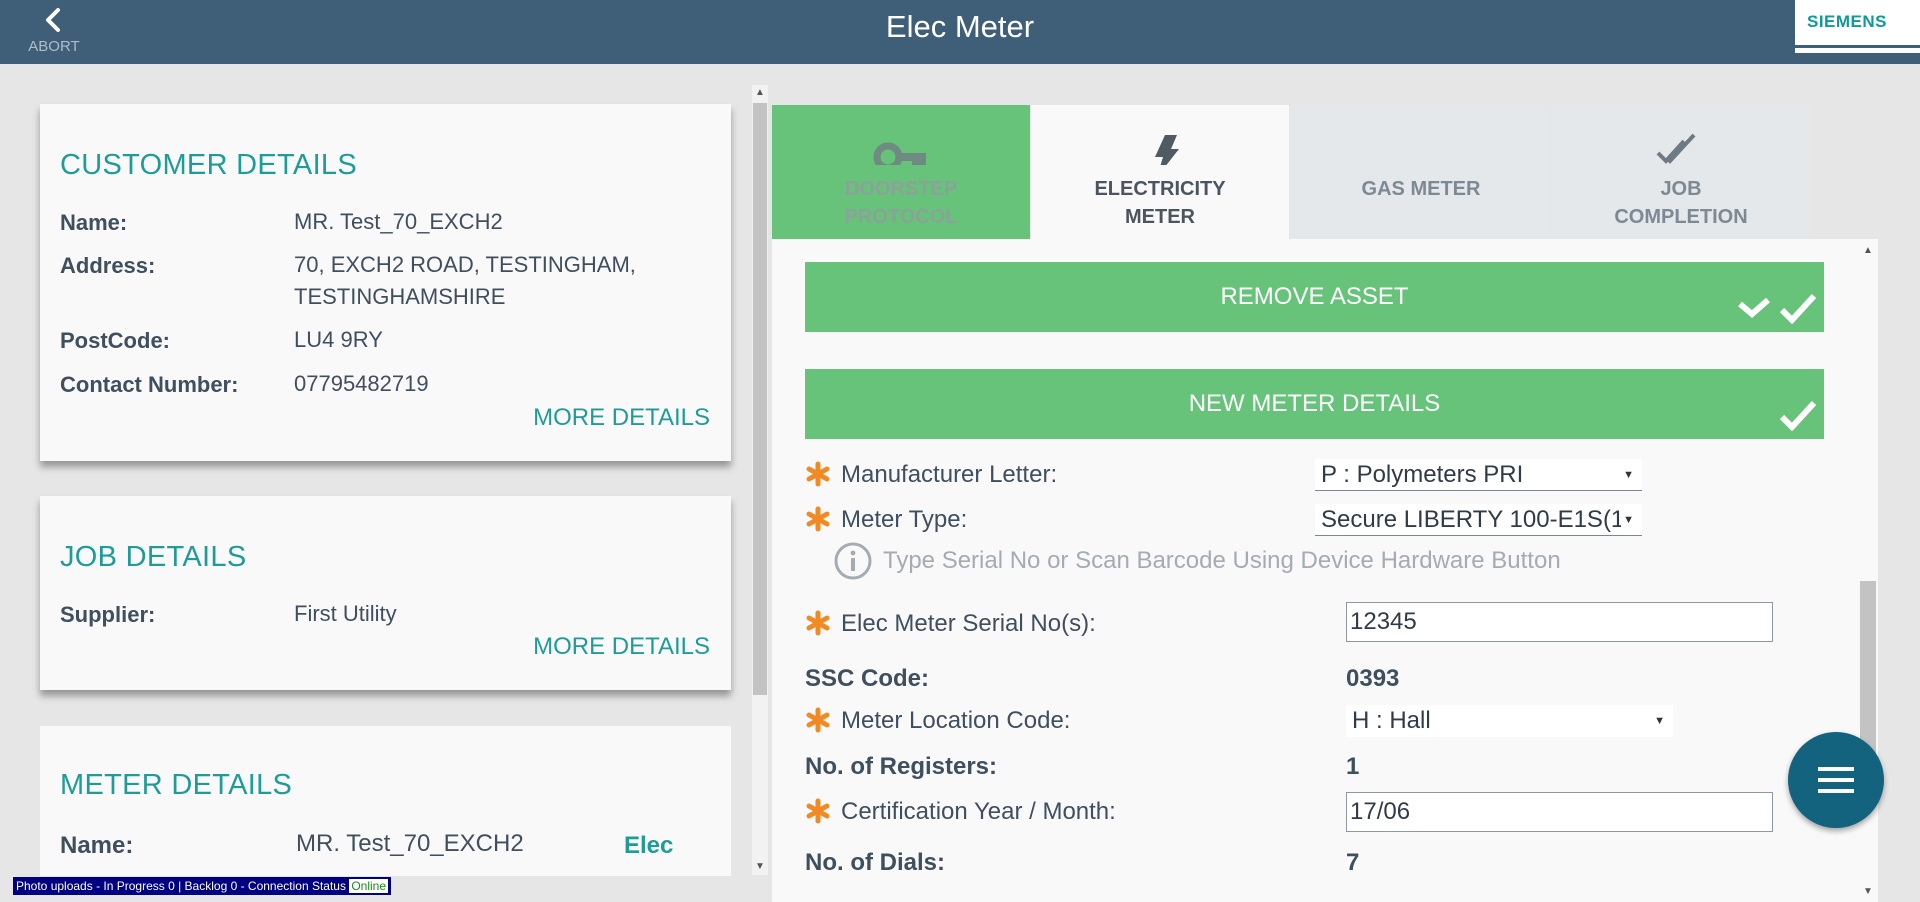 This screenshot has height=902, width=1920. Describe the element at coordinates (1857, 22) in the screenshot. I see `siemens-logo: SIEMENS` at that location.